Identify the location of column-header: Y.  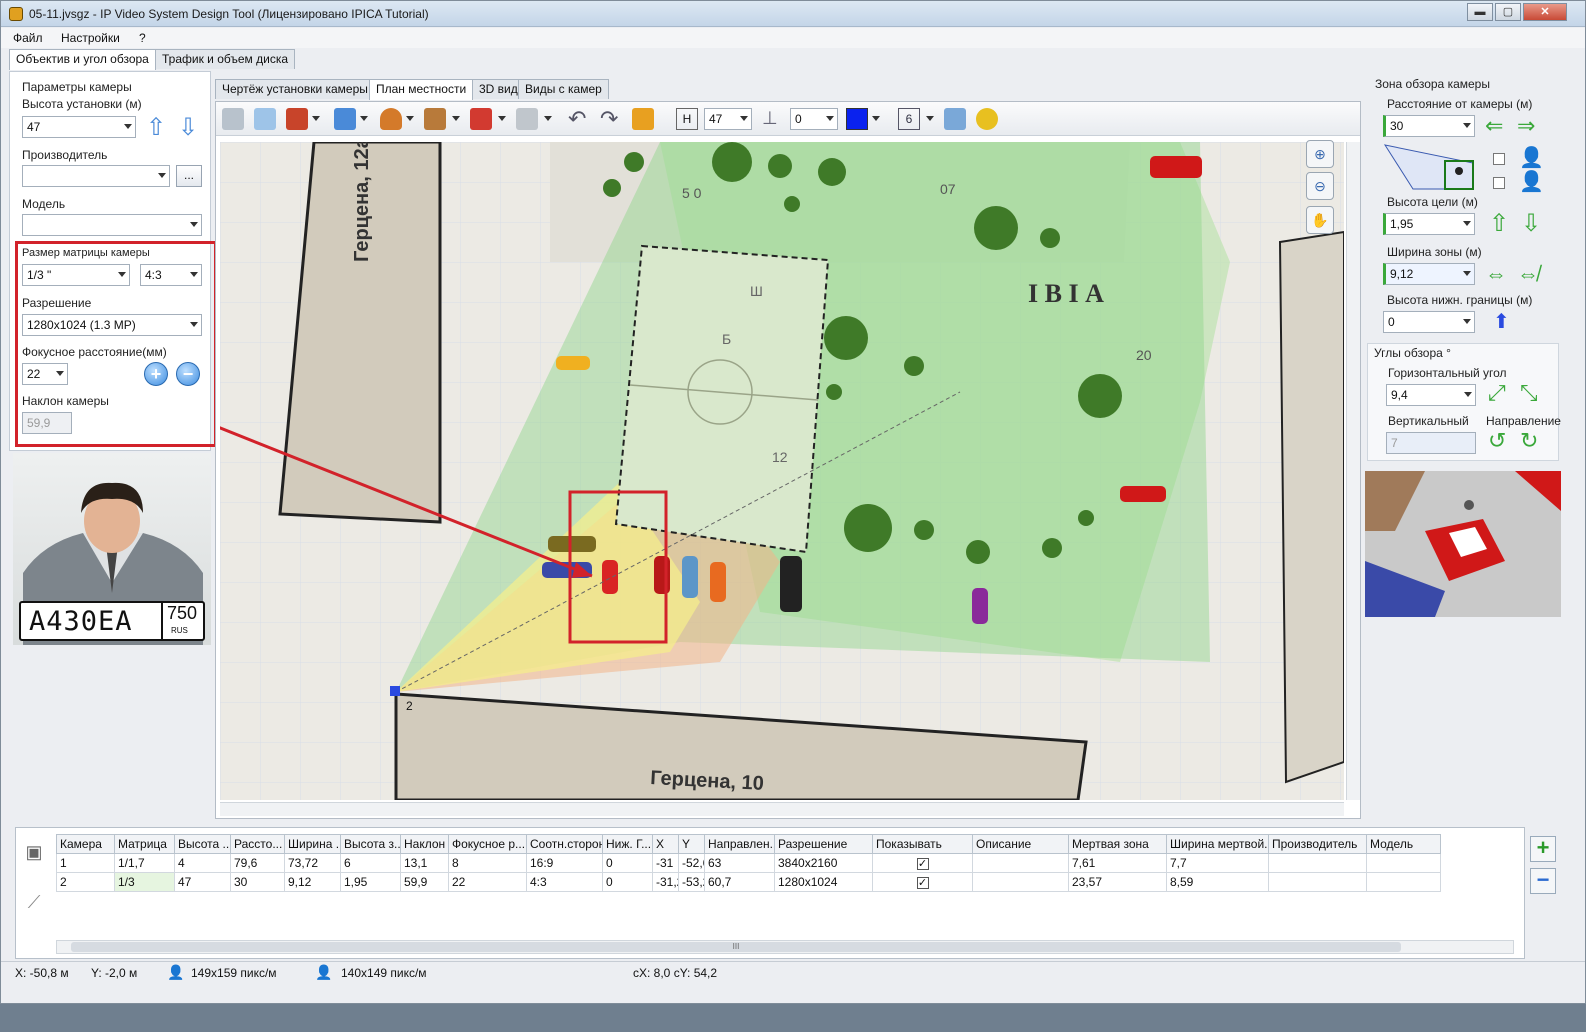
(691, 844).